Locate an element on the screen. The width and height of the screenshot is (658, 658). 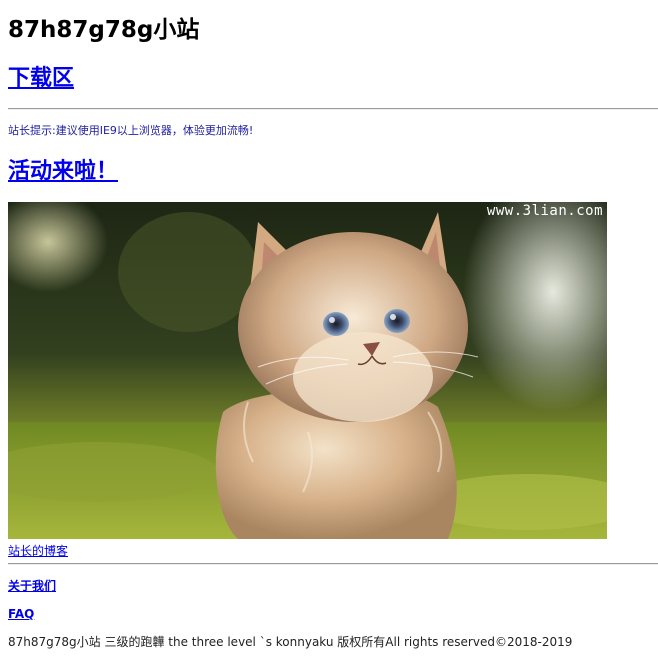
bottom-divider is located at coordinates (333, 564).